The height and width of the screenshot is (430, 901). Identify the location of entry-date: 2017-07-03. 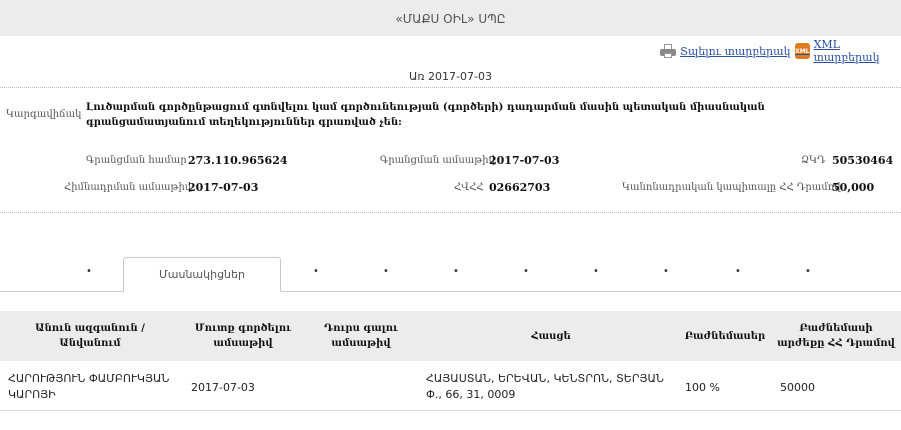
(223, 387).